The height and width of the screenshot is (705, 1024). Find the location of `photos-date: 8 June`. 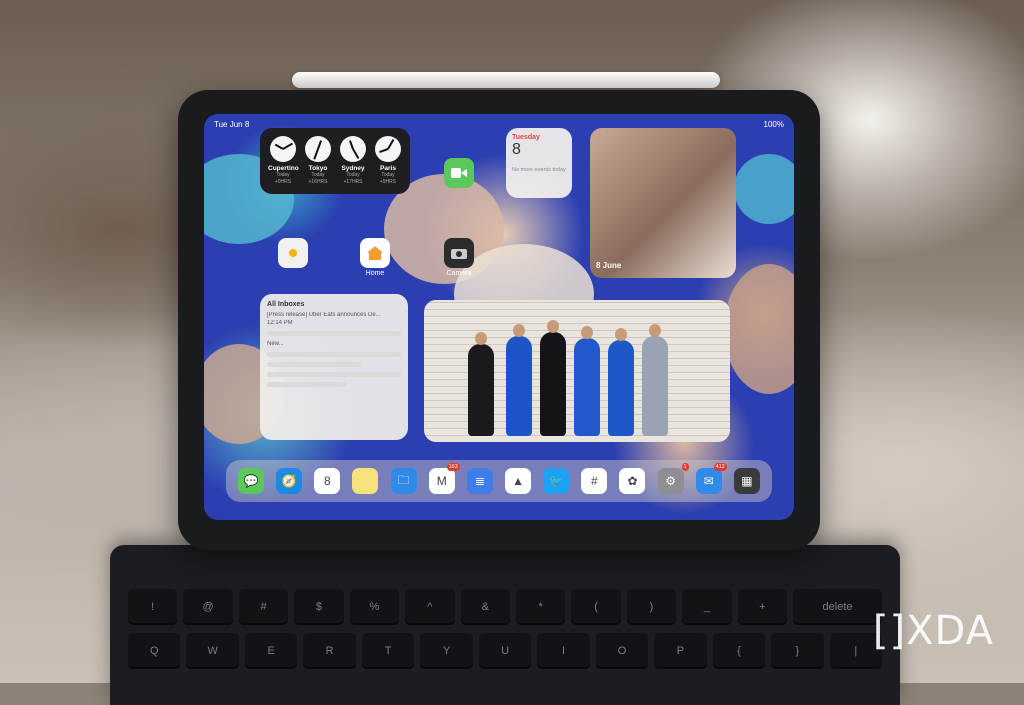

photos-date: 8 June is located at coordinates (609, 265).